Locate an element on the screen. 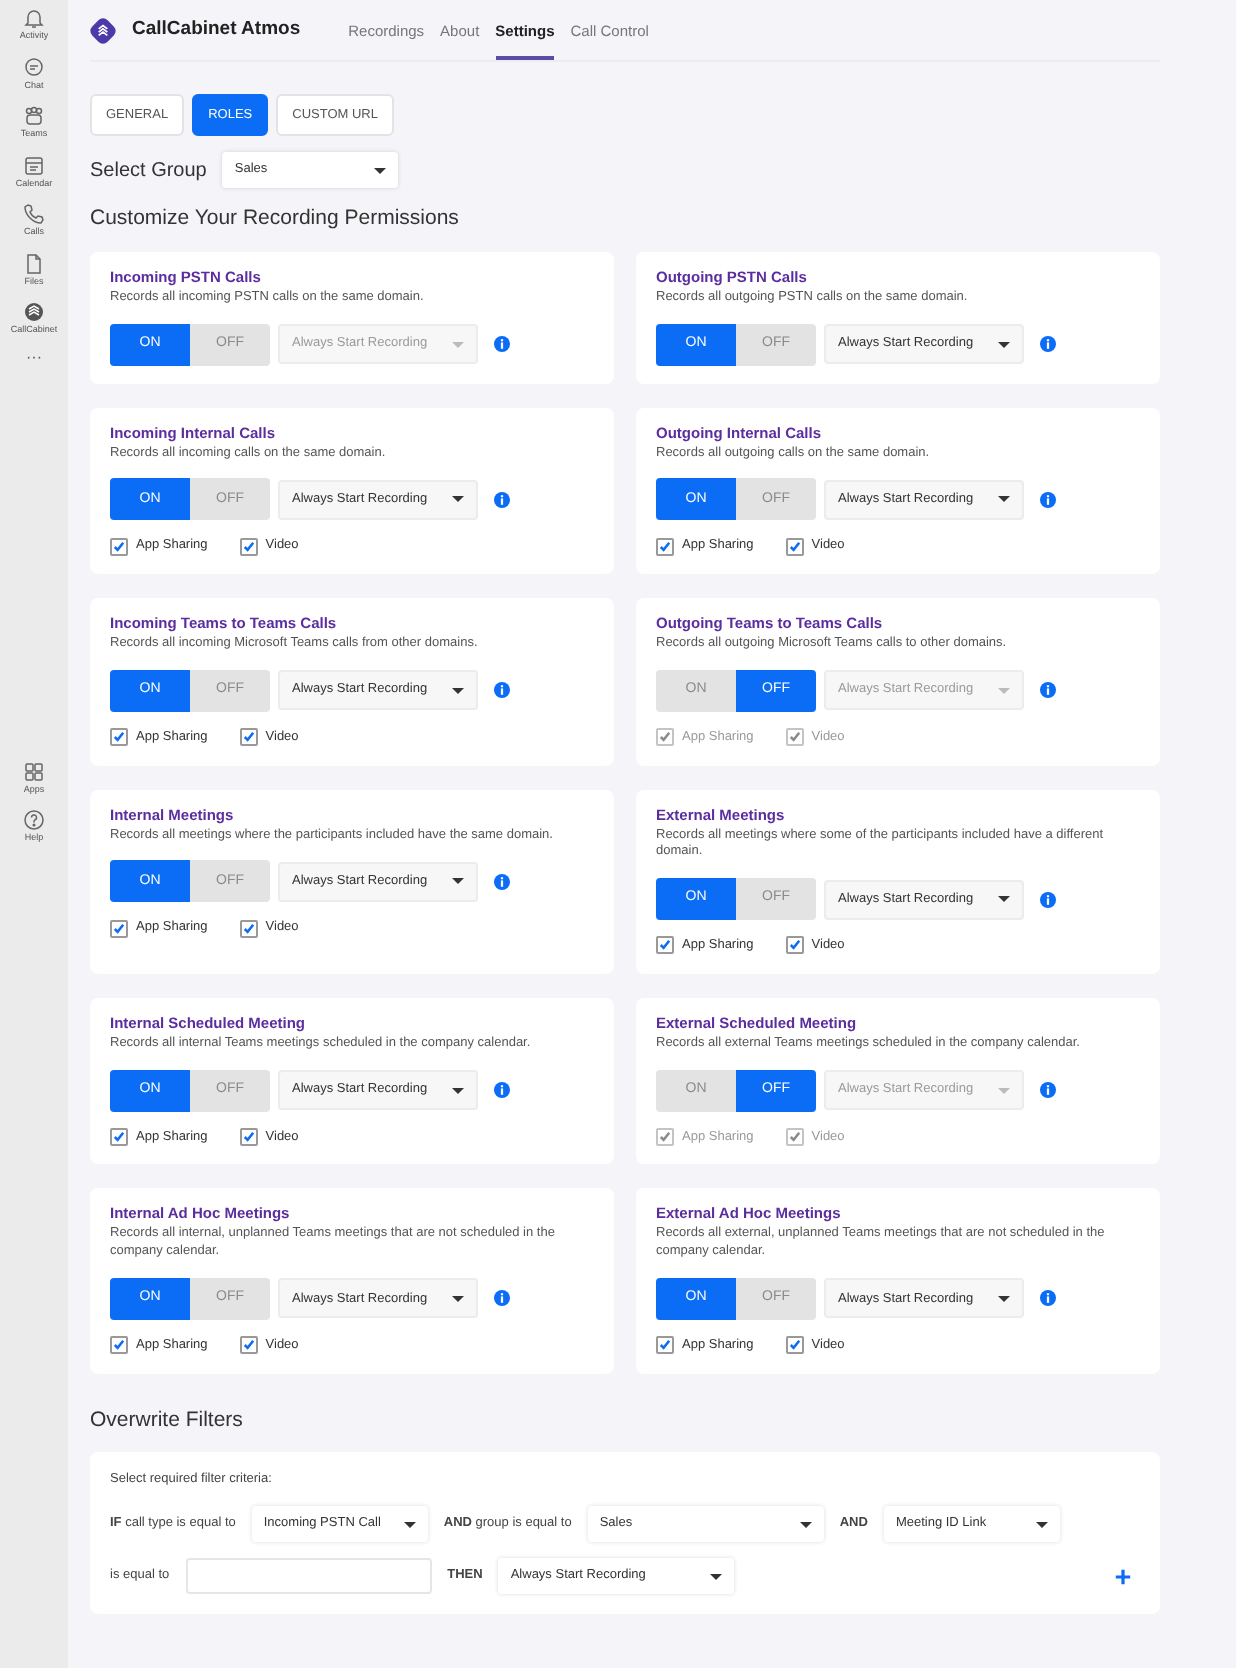  help-icon is located at coordinates (34, 820).